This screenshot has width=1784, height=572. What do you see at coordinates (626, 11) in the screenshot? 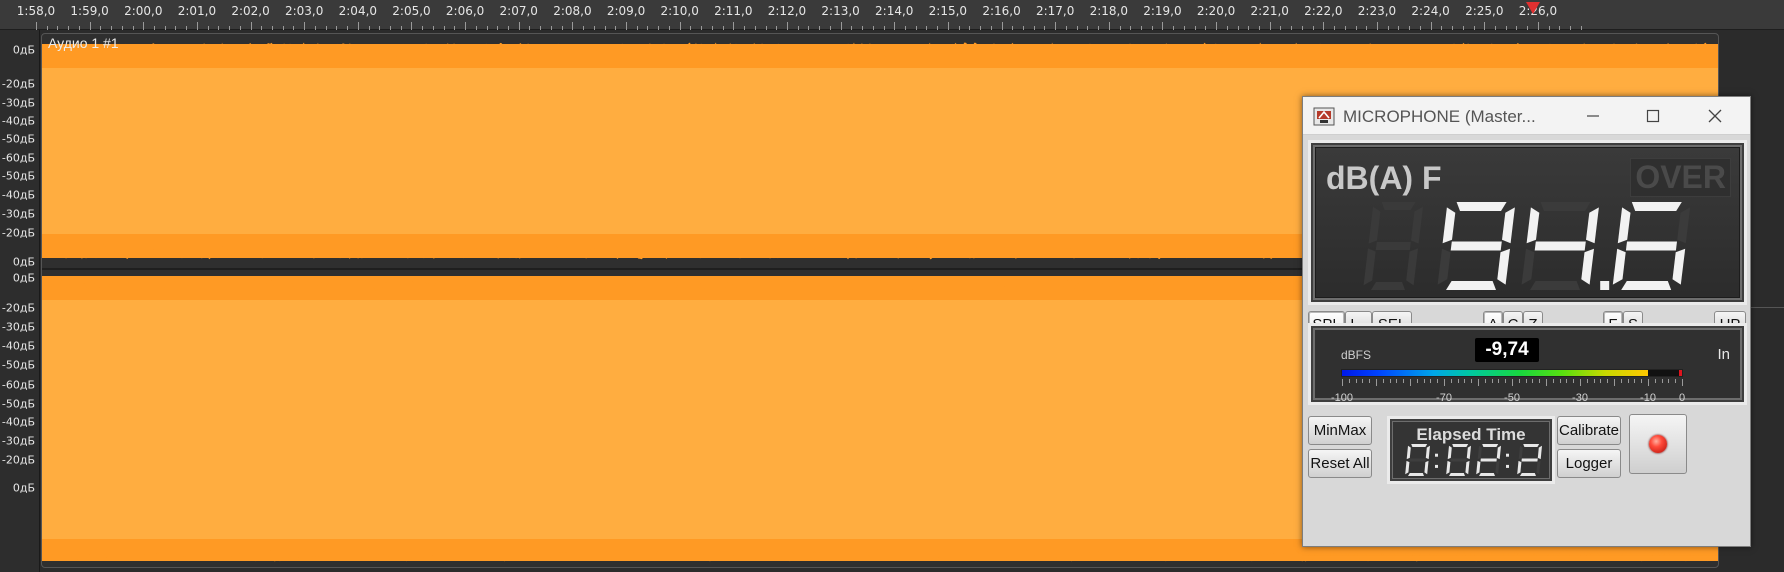
I see `timeline-label: 2:09,0` at bounding box center [626, 11].